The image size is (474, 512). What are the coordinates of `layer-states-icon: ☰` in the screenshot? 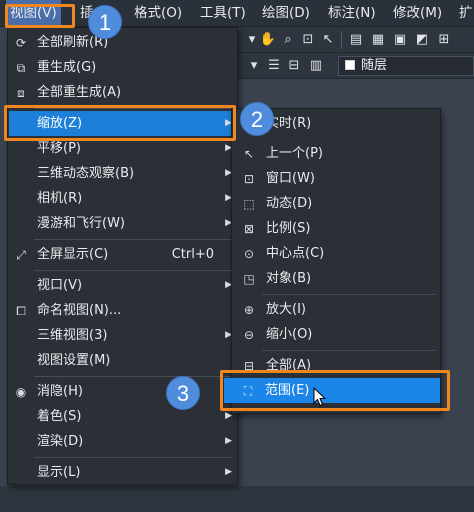 It's located at (274, 66).